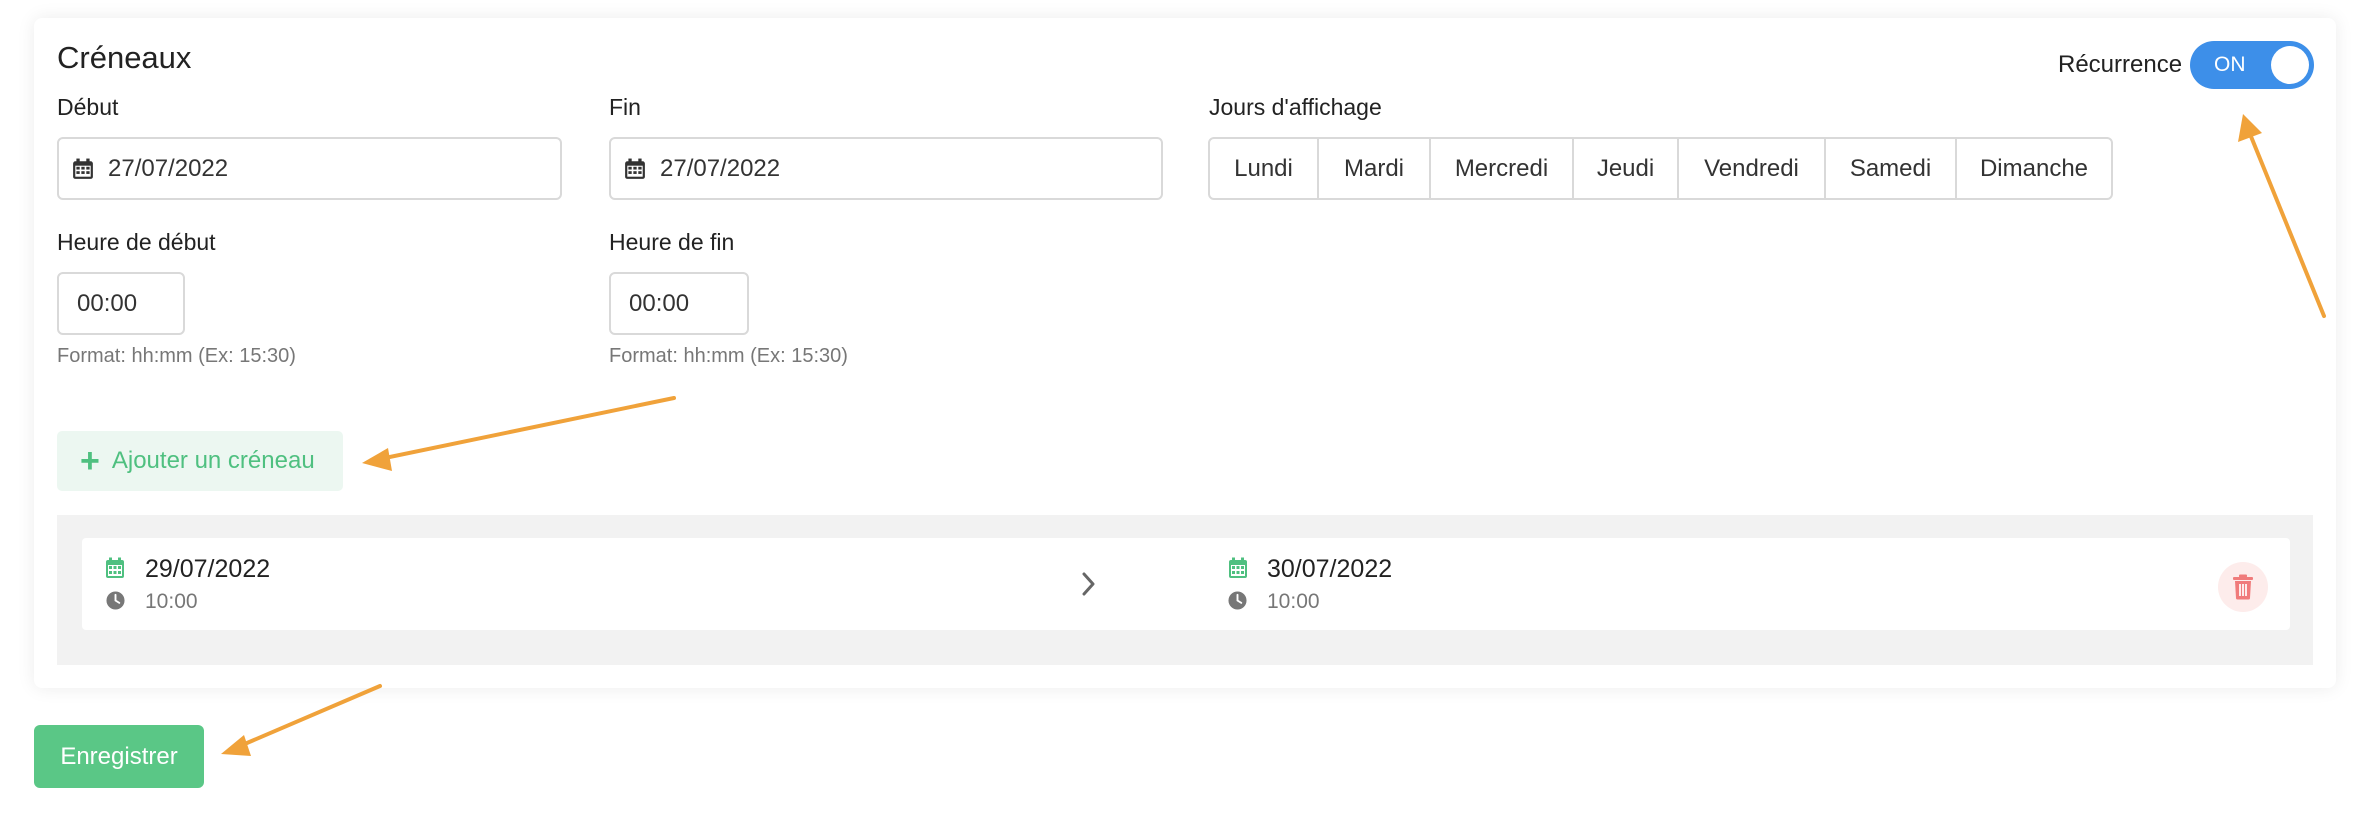 This screenshot has height=814, width=2378. What do you see at coordinates (107, 303) in the screenshot?
I see `start-time-value: 00:00` at bounding box center [107, 303].